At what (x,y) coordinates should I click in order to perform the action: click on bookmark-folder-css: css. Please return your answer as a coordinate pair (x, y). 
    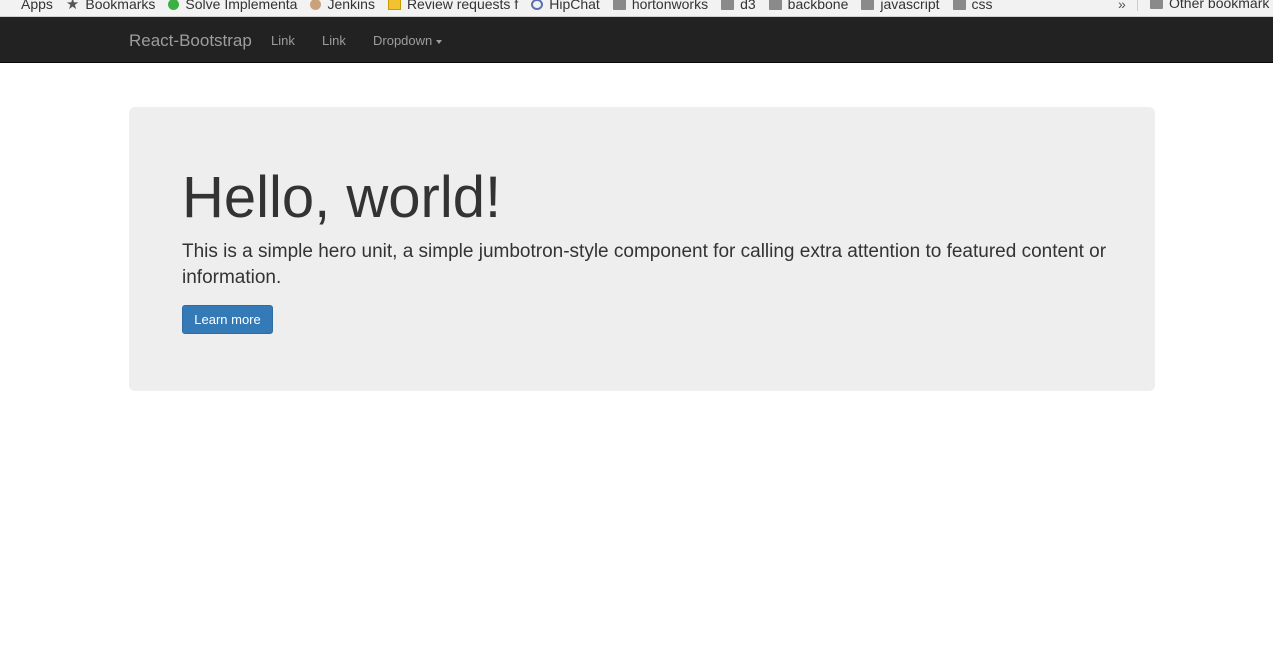
    Looking at the image, I should click on (972, 6).